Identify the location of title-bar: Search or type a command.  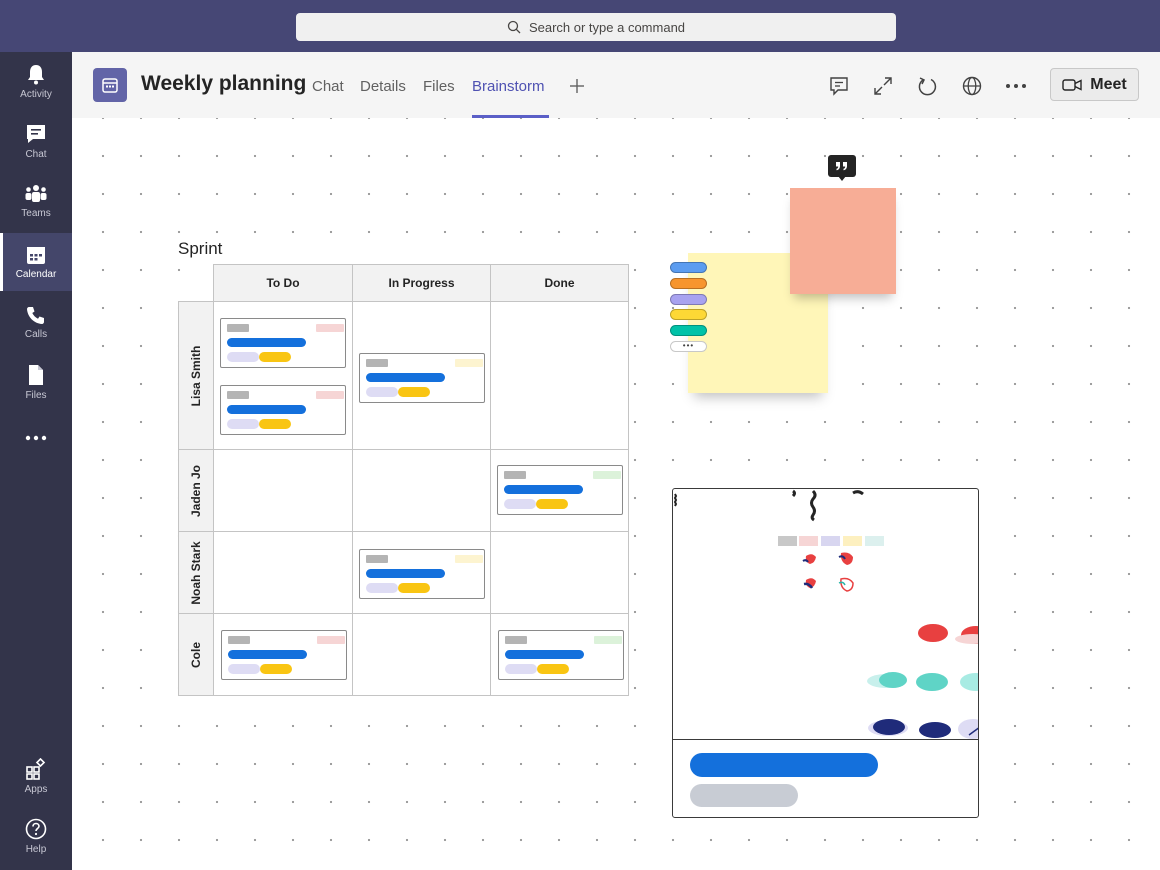
(580, 26).